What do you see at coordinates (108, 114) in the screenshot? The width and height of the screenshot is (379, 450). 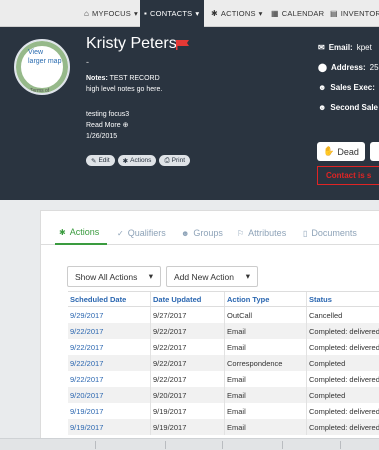 I see `extra-note: testing focus3` at bounding box center [108, 114].